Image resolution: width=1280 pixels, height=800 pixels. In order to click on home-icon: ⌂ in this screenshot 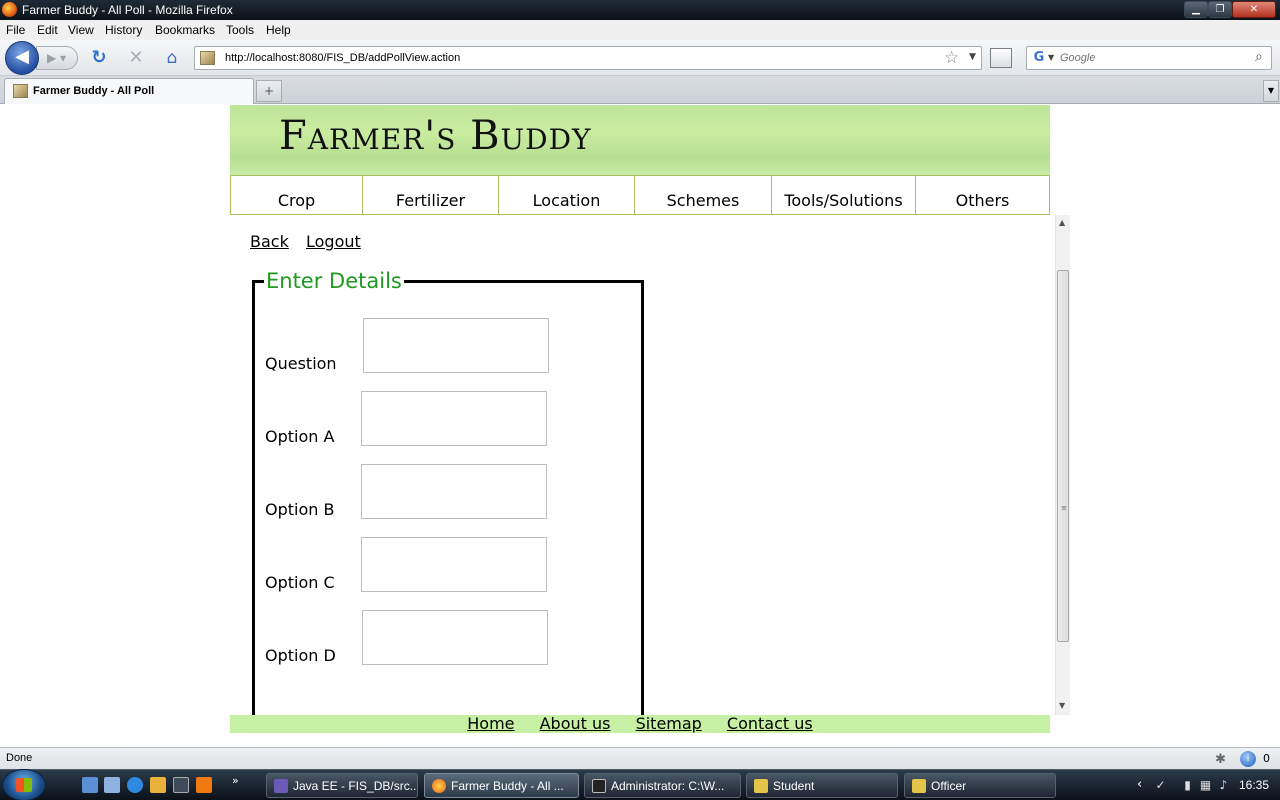, I will do `click(172, 58)`.